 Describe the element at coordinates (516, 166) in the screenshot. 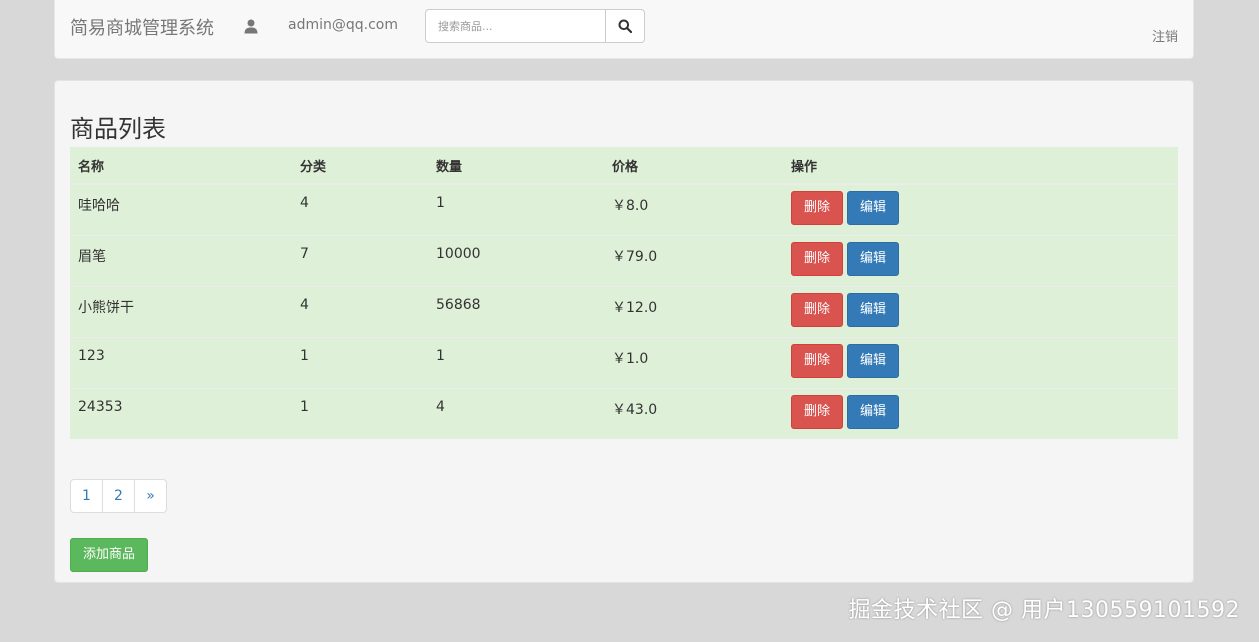

I see `header-quantity: 数量` at that location.